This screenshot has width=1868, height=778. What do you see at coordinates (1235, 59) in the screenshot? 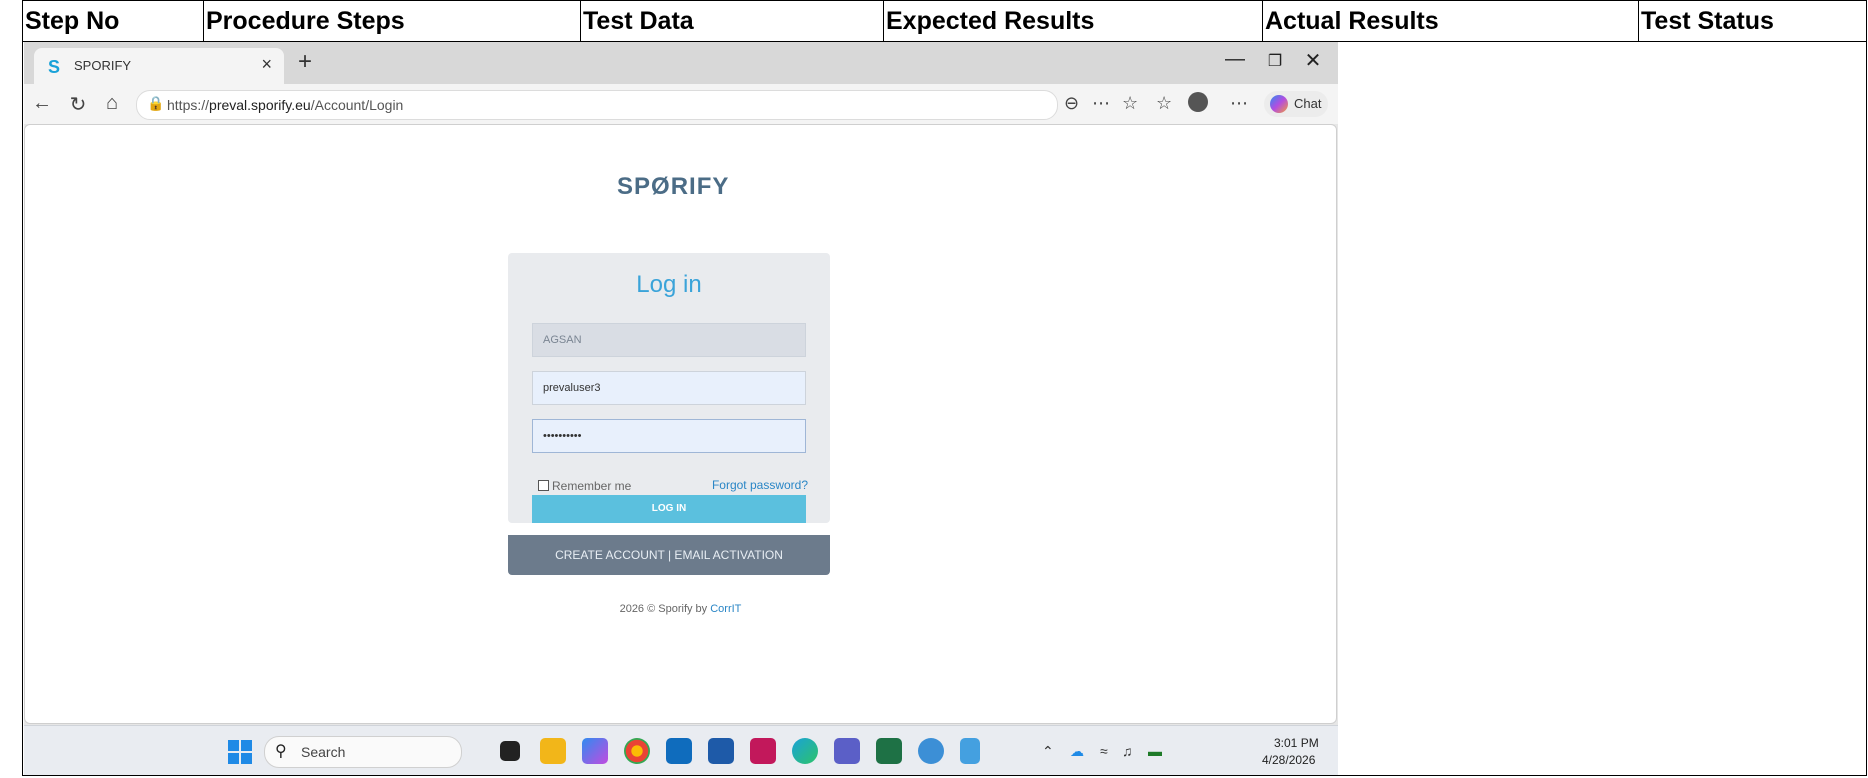
I see `minimize-icon: —` at bounding box center [1235, 59].